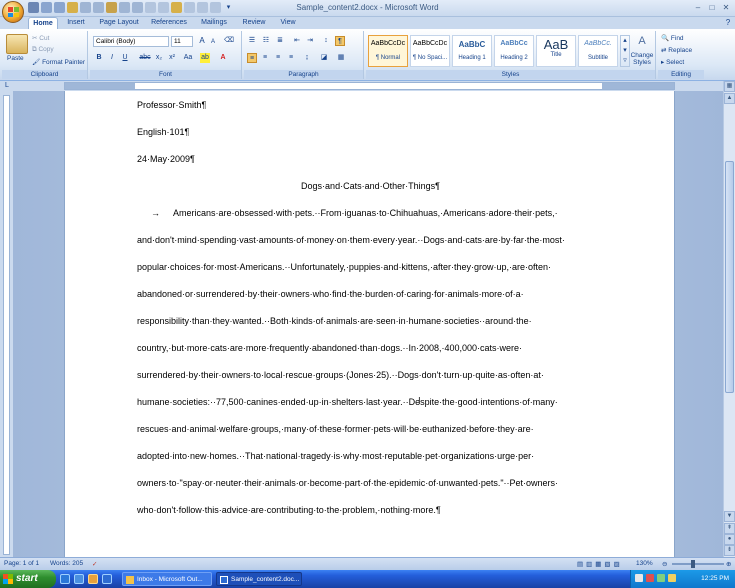 The height and width of the screenshot is (588, 735). I want to click on scroll-up-arrow-icon: ▲, so click(729, 98).